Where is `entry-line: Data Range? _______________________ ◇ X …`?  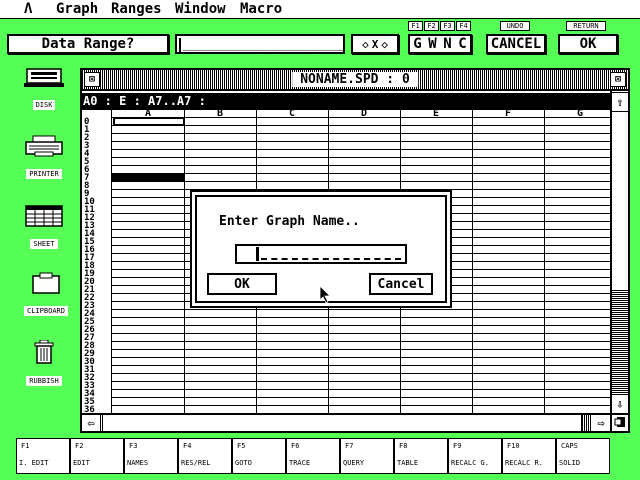 entry-line: Data Range? _______________________ ◇ X … is located at coordinates (320, 39).